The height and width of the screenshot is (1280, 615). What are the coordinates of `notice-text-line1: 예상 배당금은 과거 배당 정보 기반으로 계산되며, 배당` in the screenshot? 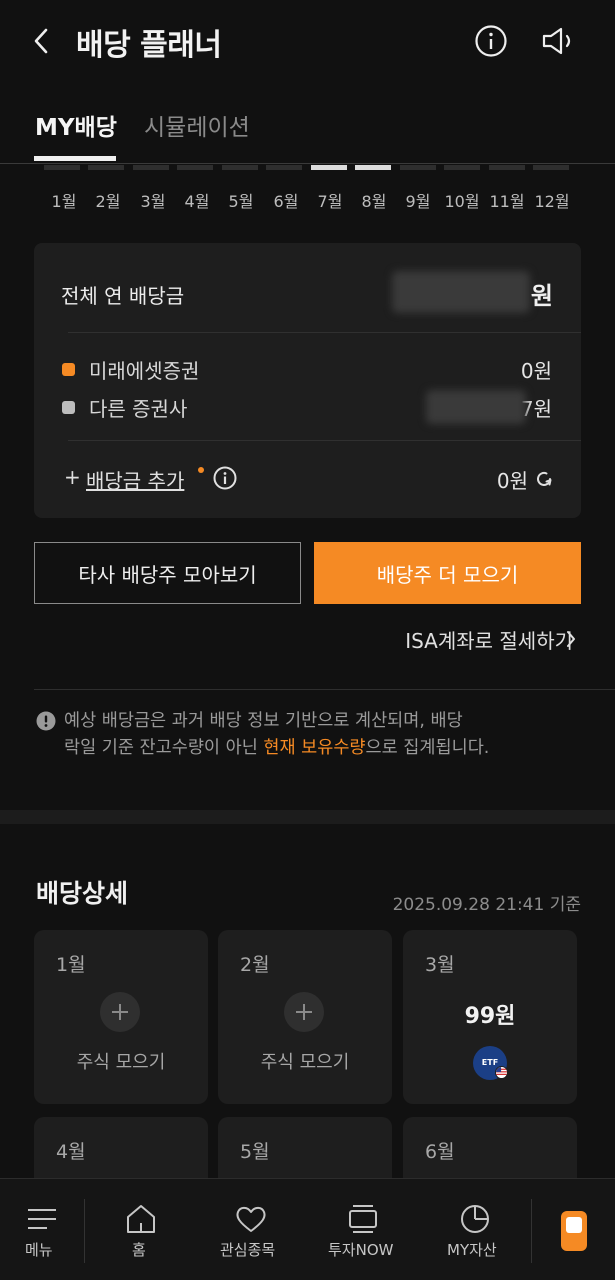 It's located at (263, 721).